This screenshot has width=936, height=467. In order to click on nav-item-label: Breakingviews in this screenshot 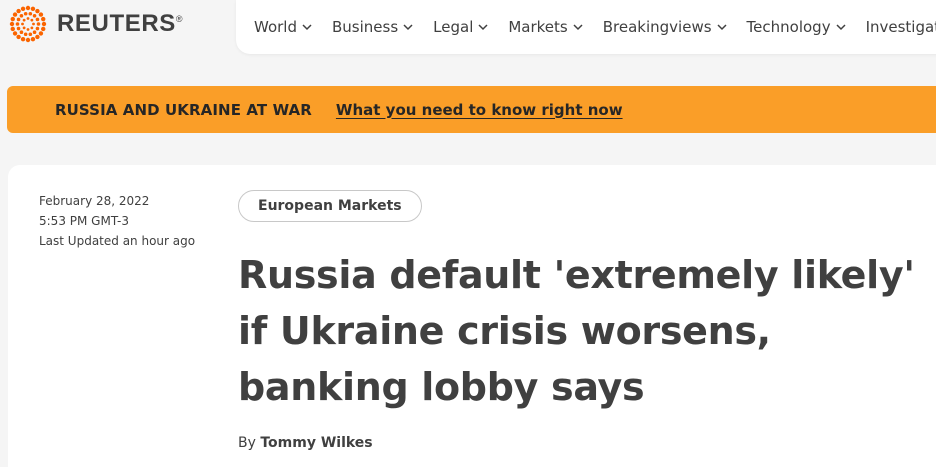, I will do `click(657, 27)`.